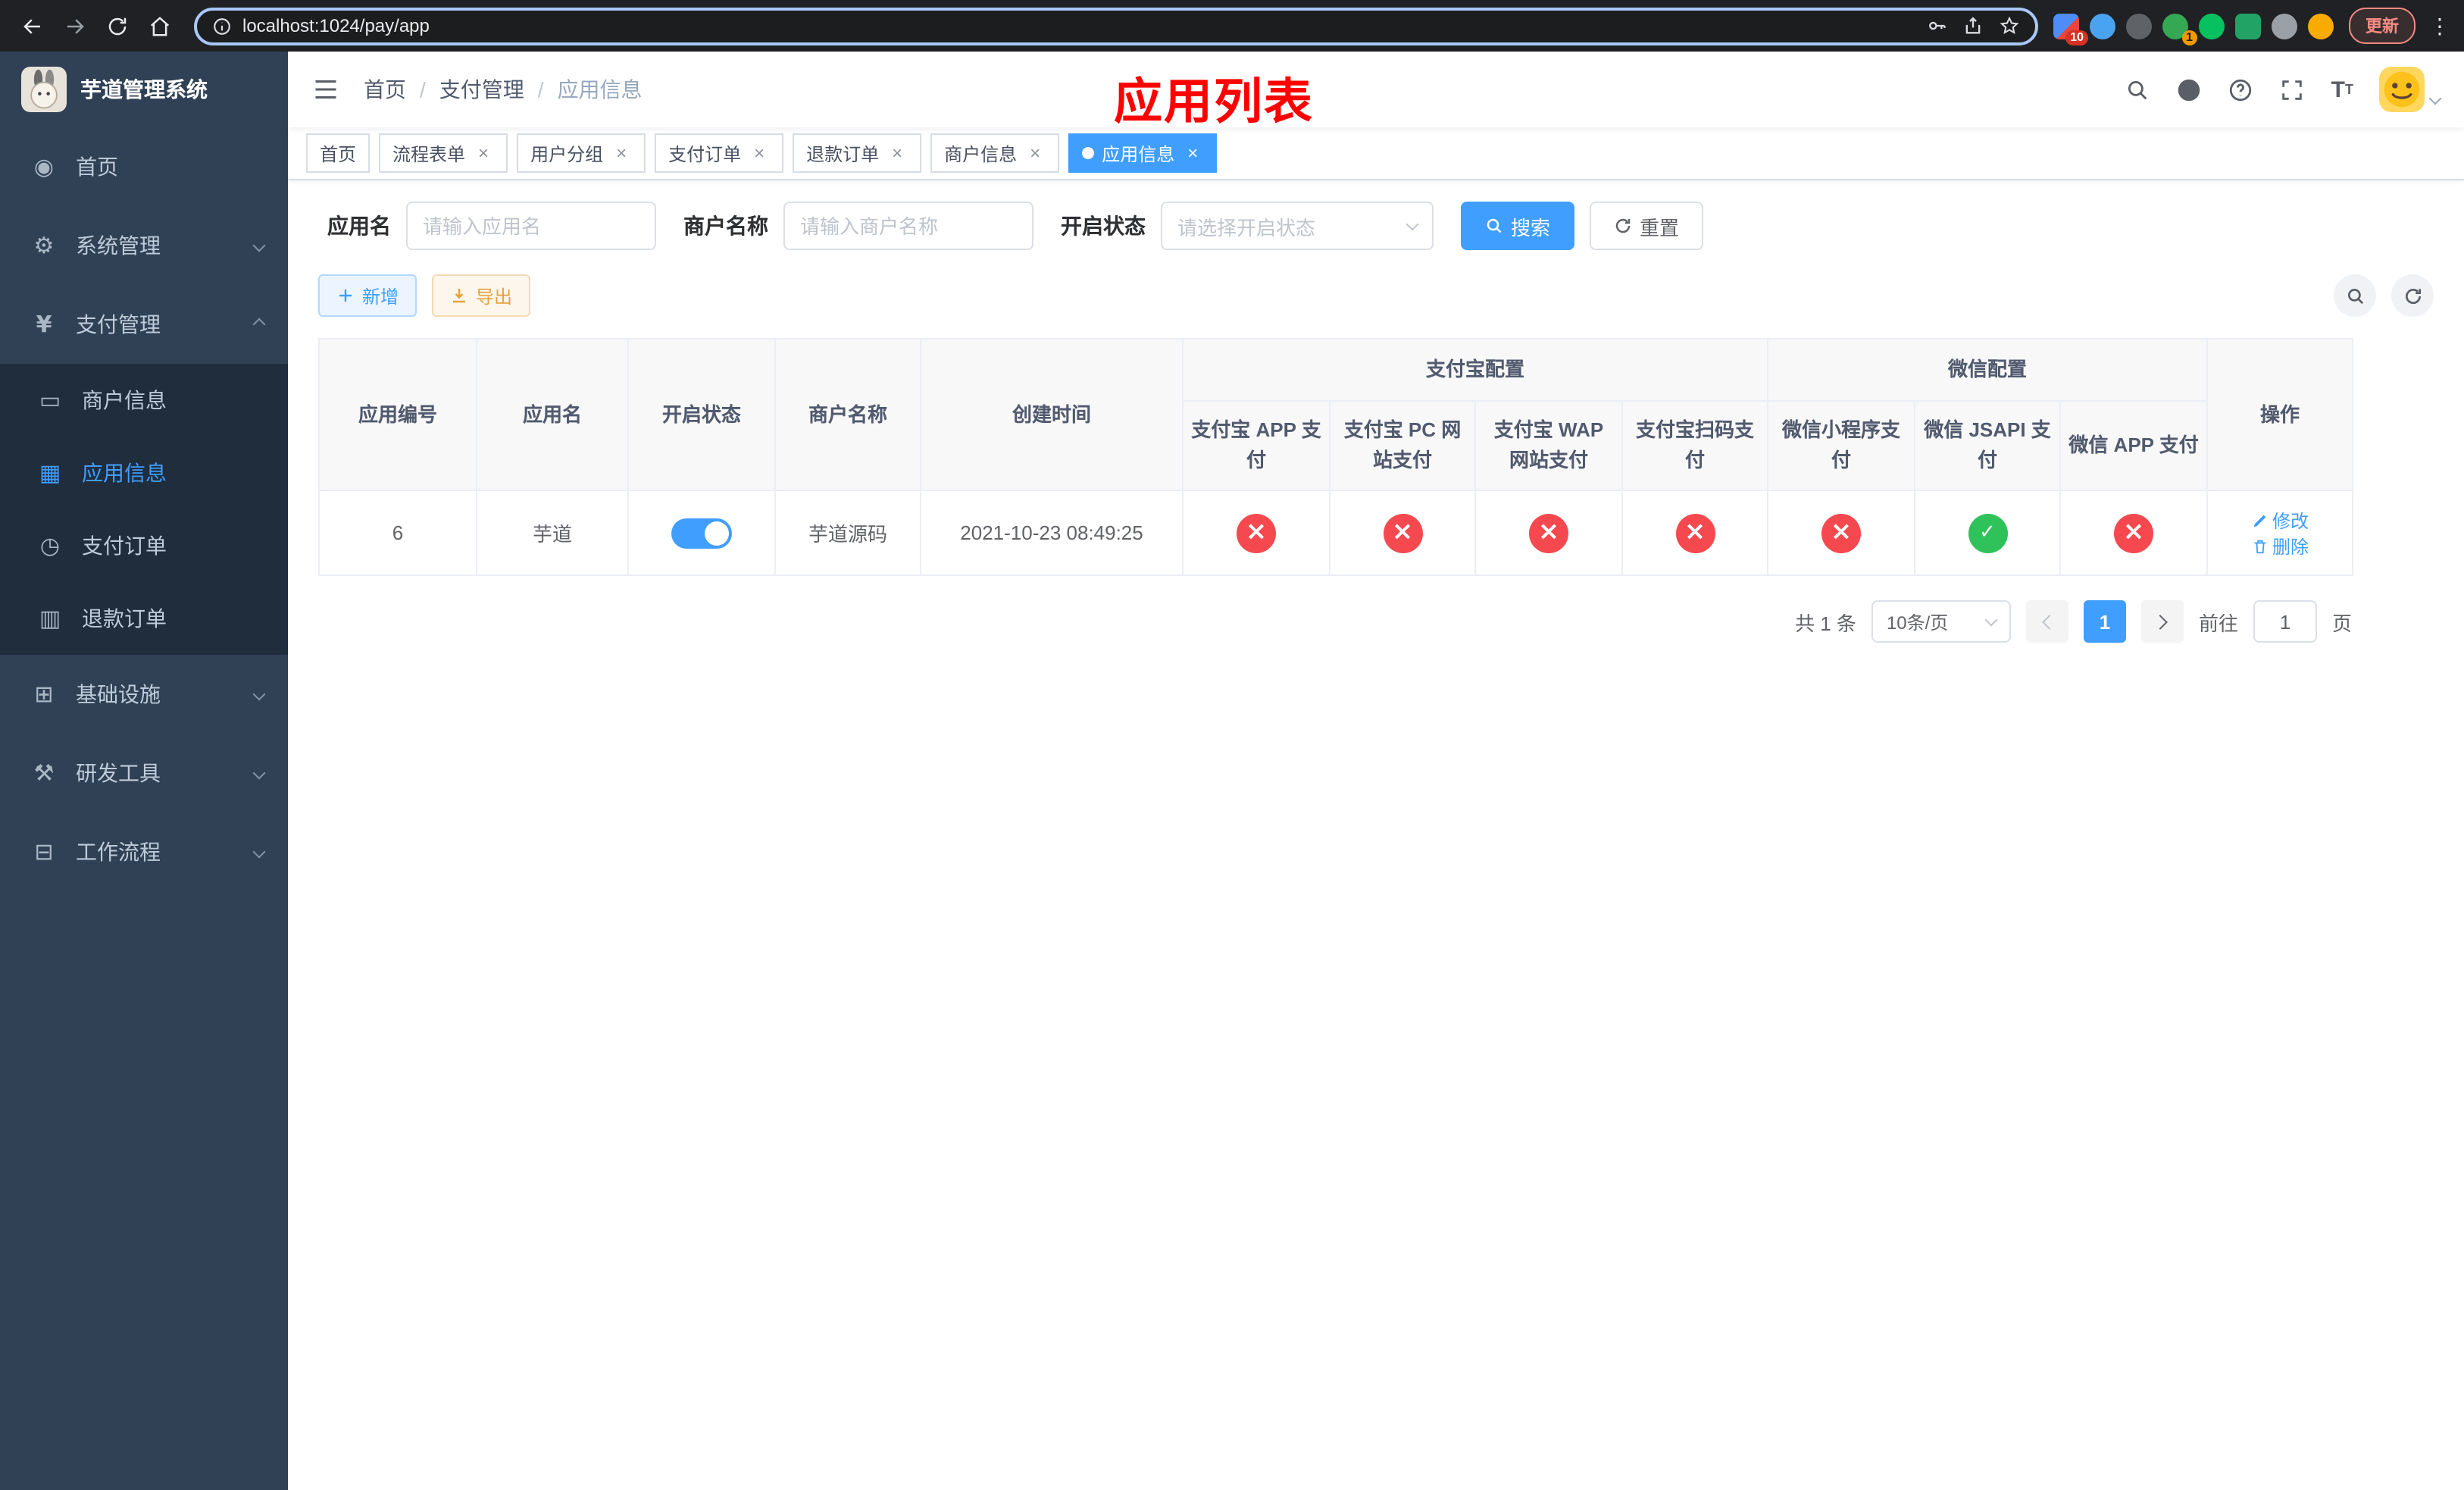 This screenshot has width=2464, height=1490. I want to click on avatar, so click(2402, 89).